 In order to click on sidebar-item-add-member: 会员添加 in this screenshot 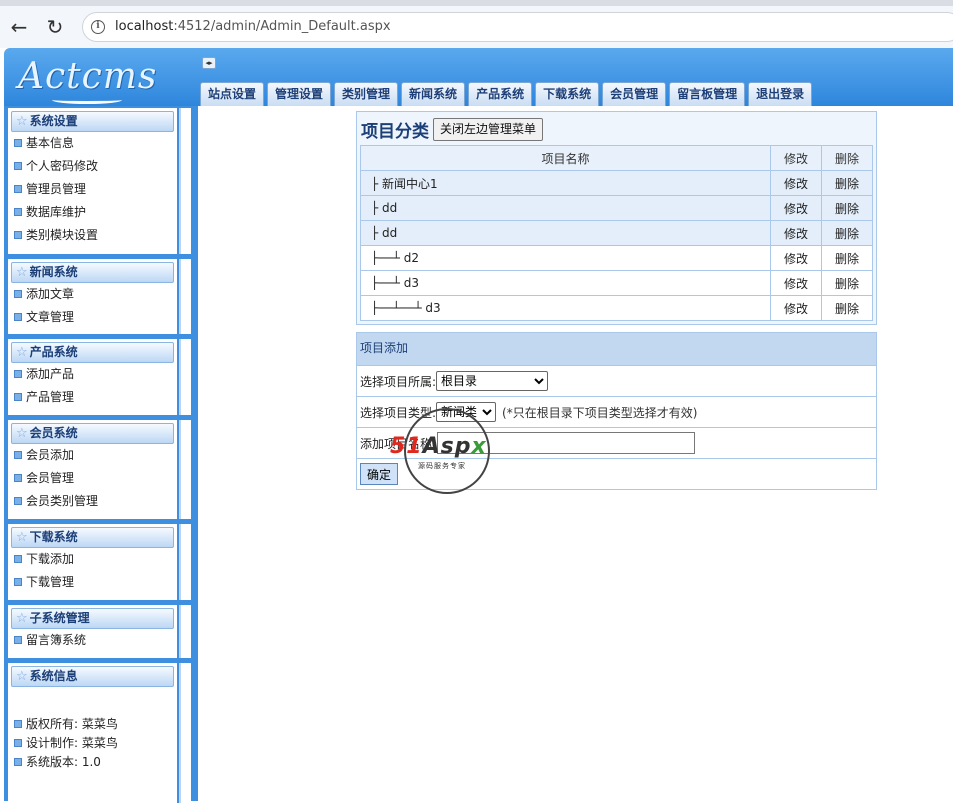, I will do `click(92, 455)`.